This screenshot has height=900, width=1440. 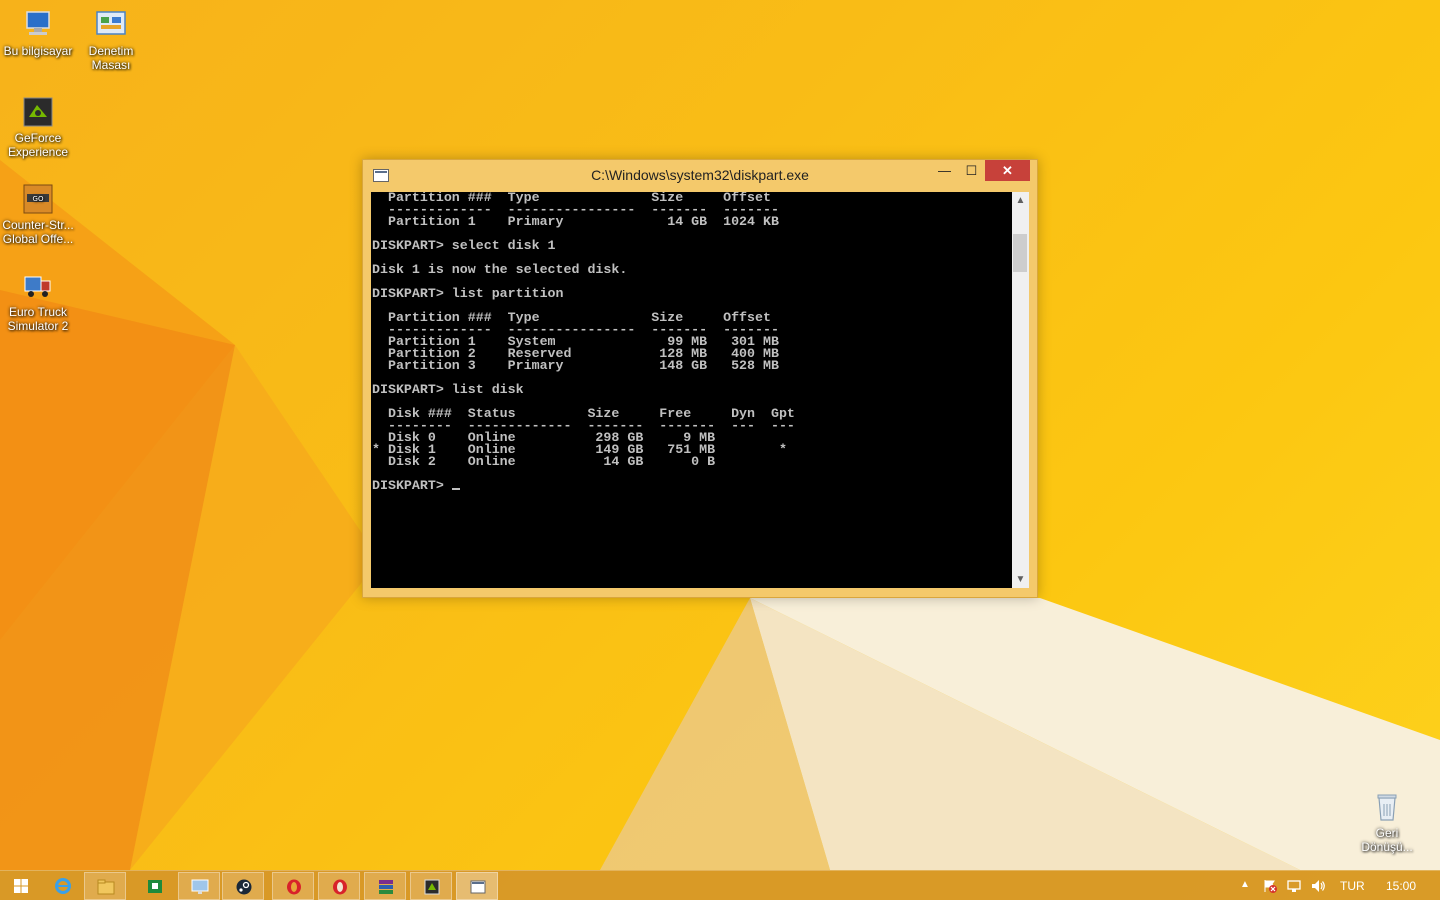 What do you see at coordinates (1401, 886) in the screenshot?
I see `taskbar-clock: 15:00` at bounding box center [1401, 886].